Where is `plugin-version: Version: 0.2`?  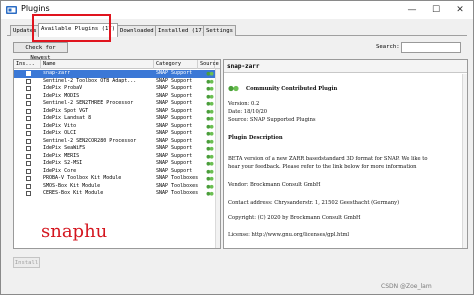
plugin-version: Version: 0.2 is located at coordinates (244, 104).